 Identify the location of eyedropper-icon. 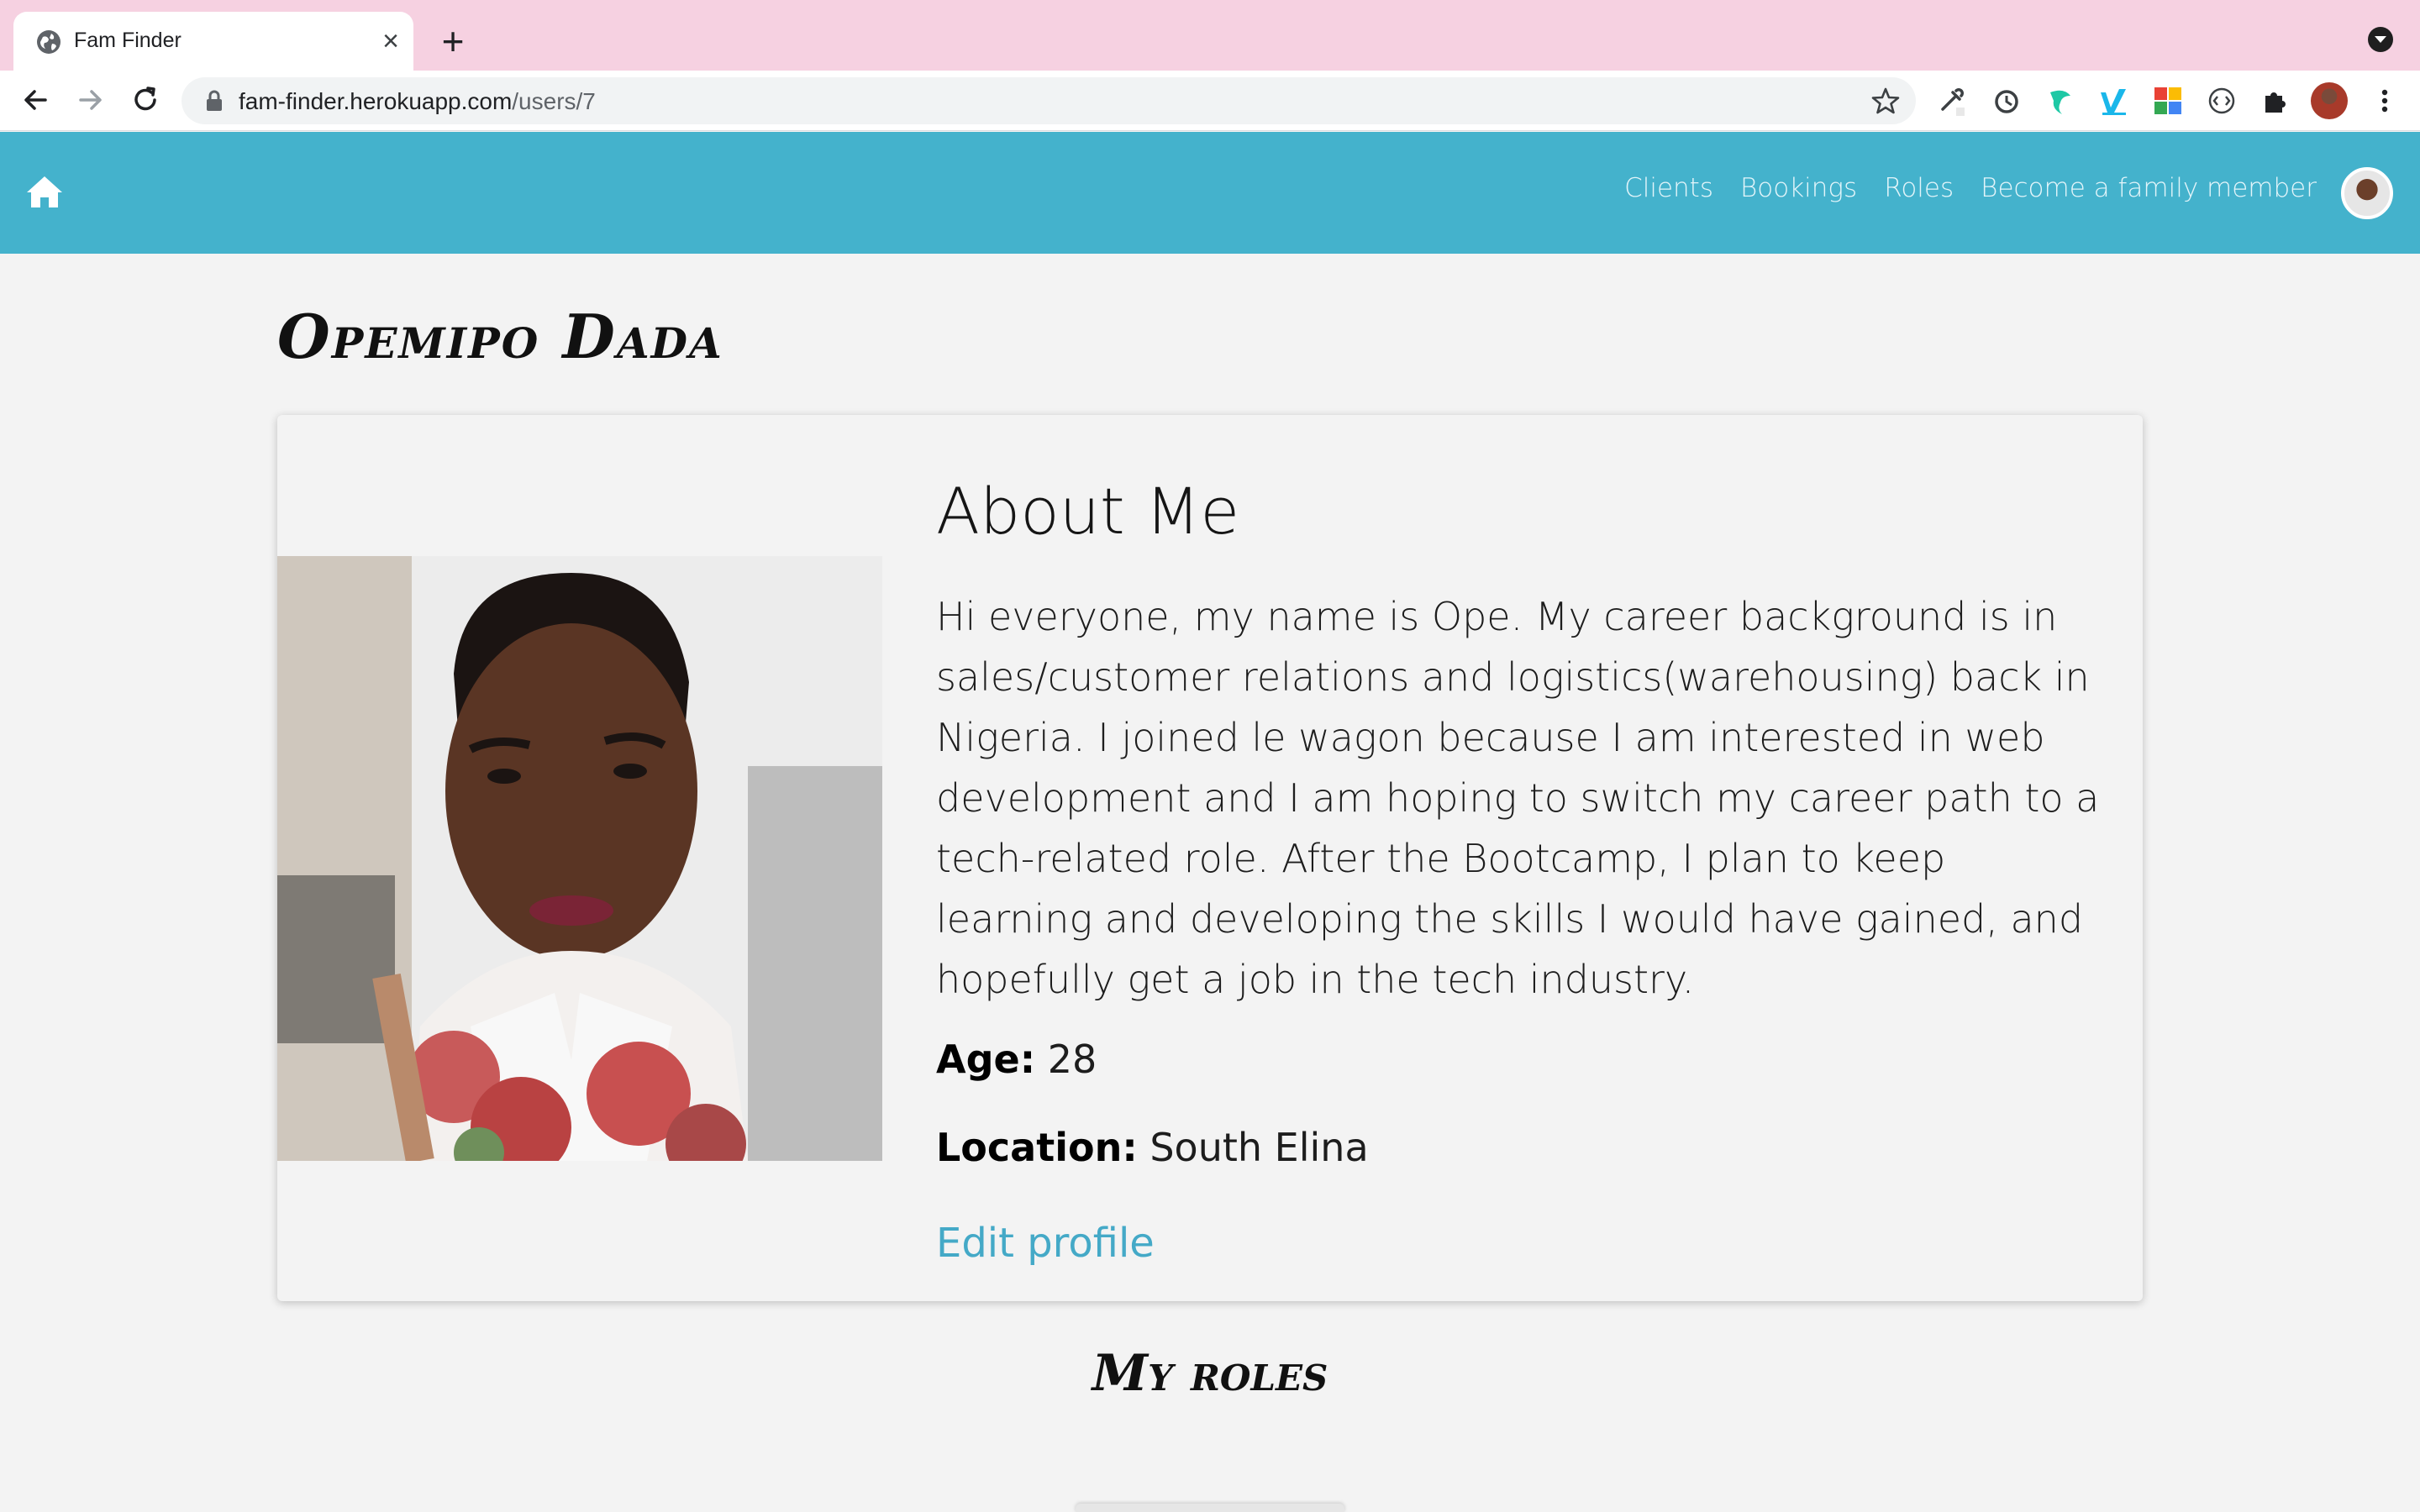
(1951, 101).